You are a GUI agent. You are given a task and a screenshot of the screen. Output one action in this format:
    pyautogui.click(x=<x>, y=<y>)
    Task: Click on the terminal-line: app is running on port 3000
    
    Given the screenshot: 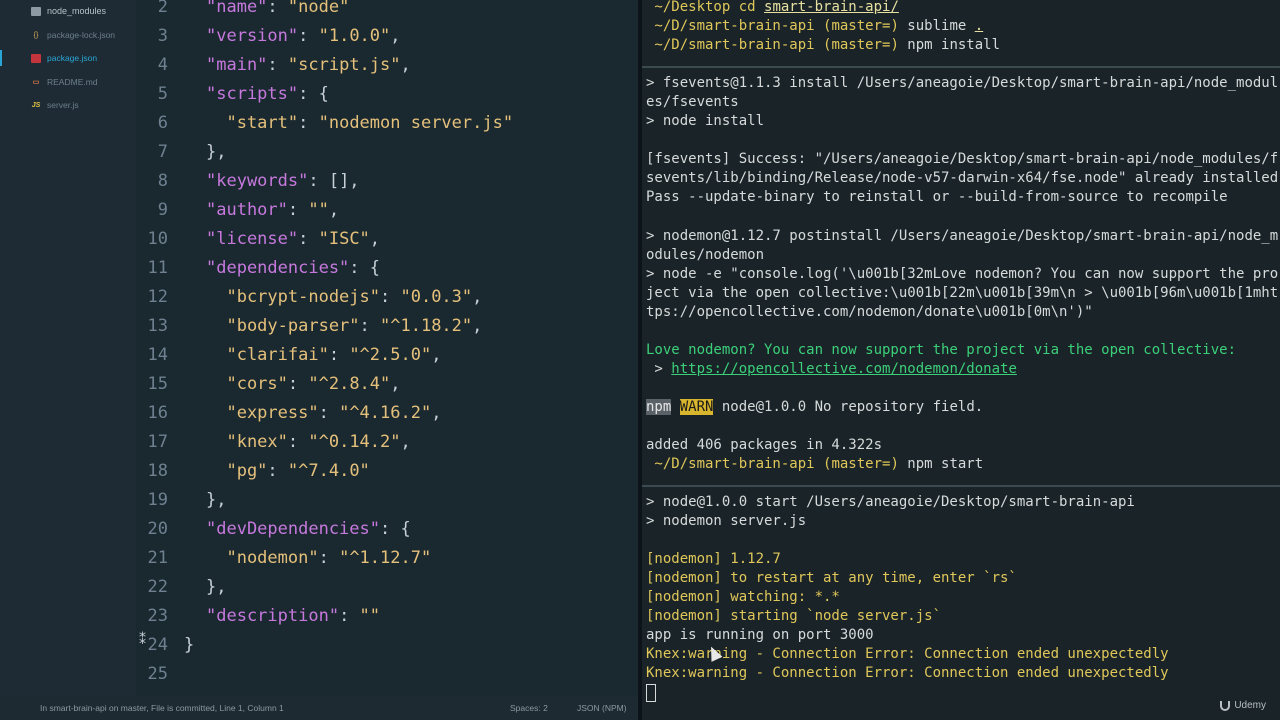 What is the action you would take?
    pyautogui.click(x=760, y=635)
    